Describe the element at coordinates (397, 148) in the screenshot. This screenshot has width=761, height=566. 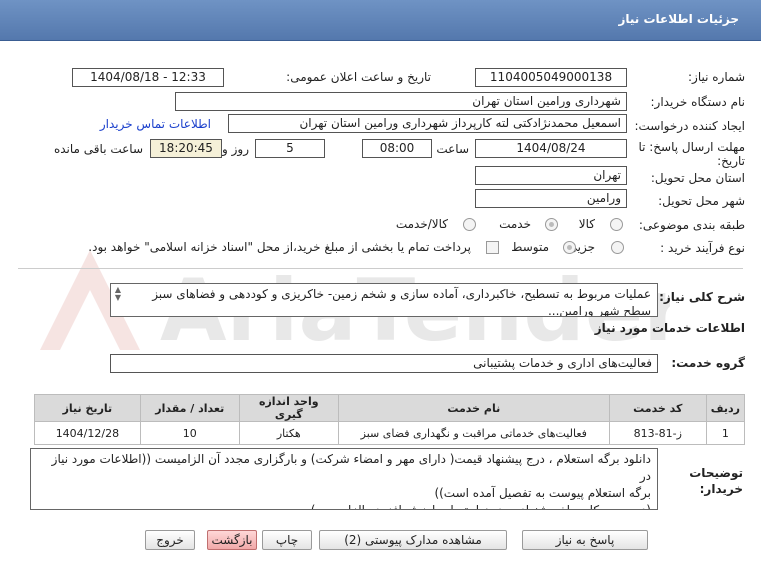
I see `deadline-time-field: 08:00` at that location.